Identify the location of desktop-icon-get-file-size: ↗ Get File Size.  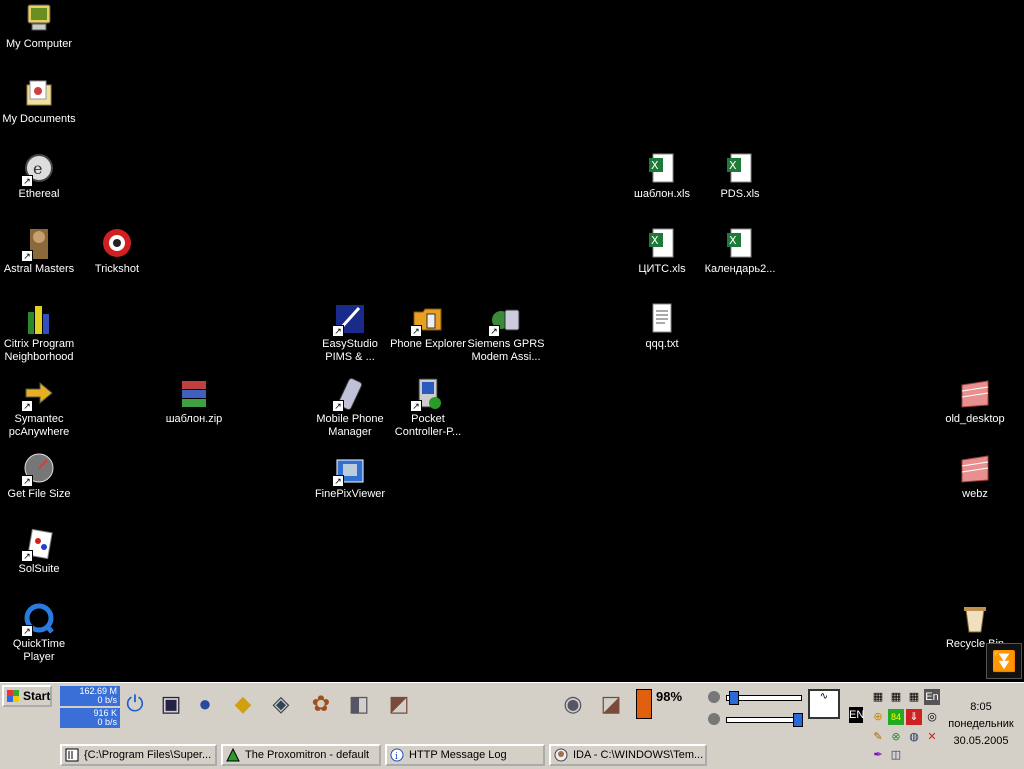
(39, 476).